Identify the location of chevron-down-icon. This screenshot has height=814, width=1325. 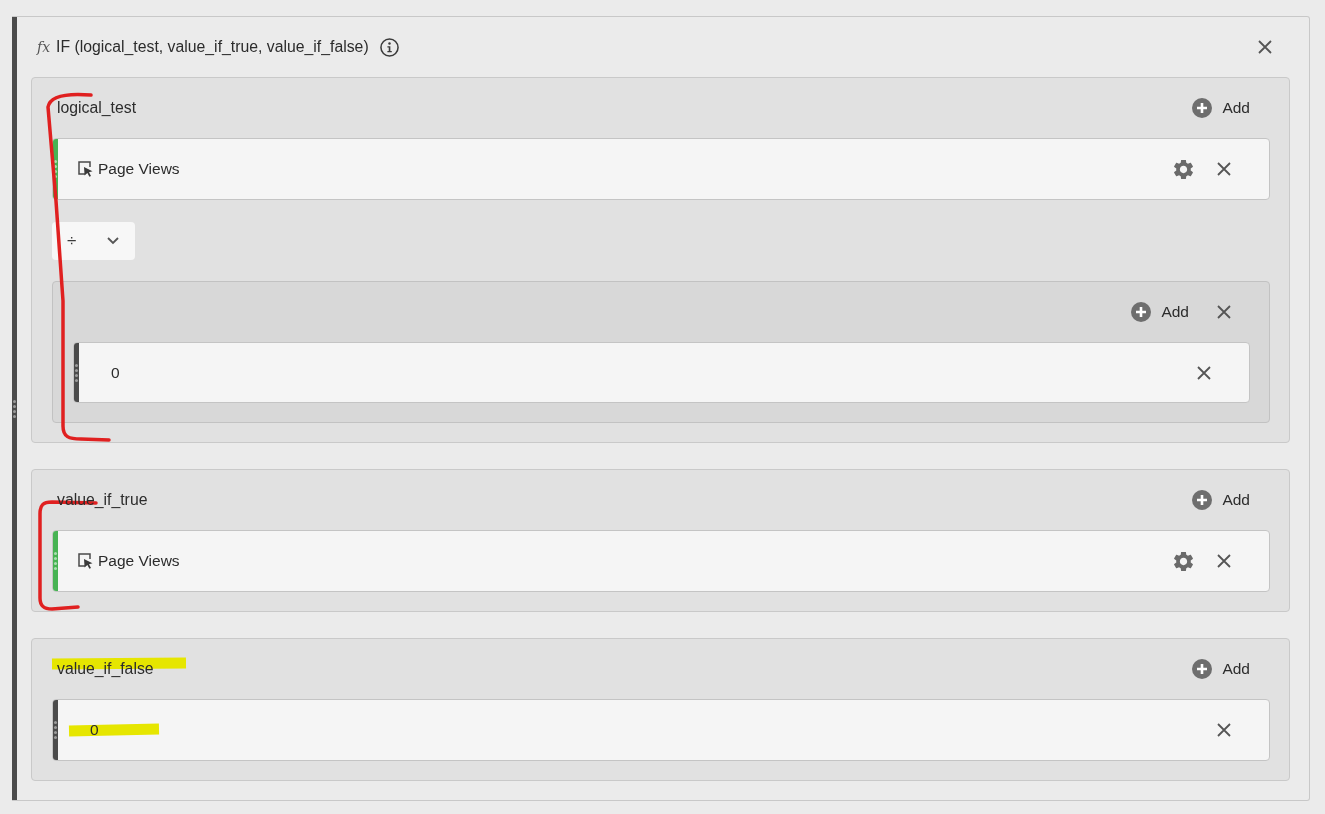
(113, 241).